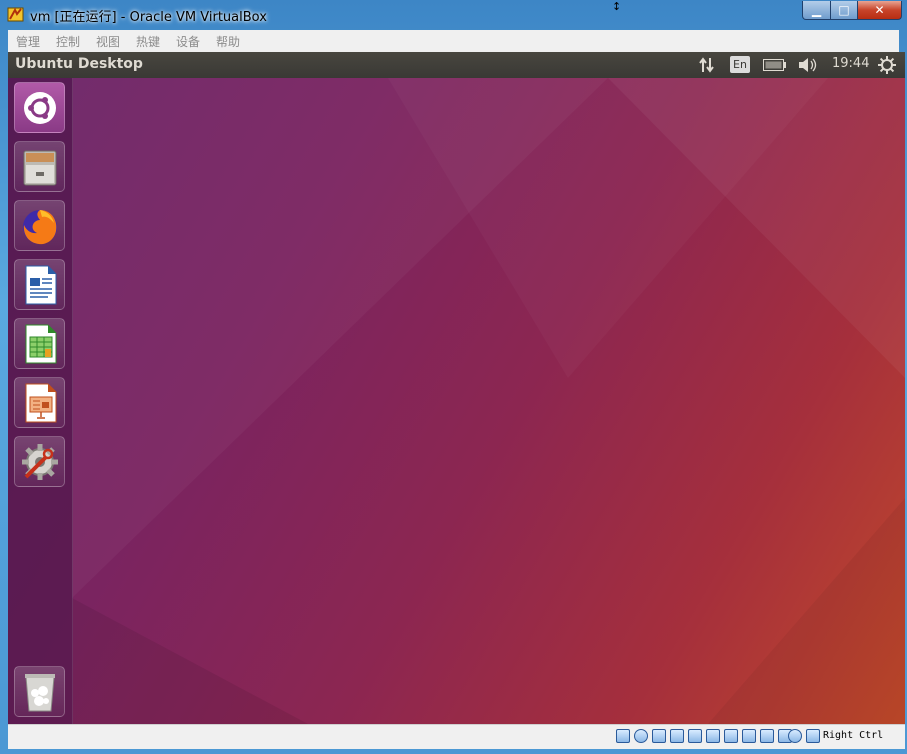  I want to click on ubuntu-logo-icon, so click(39, 107).